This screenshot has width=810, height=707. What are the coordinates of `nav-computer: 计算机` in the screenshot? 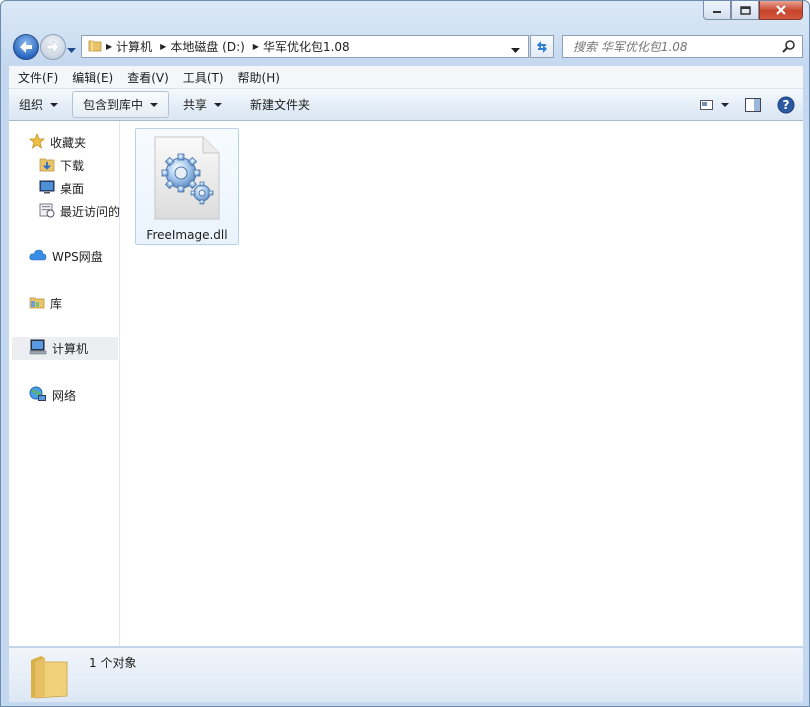 It's located at (65, 348).